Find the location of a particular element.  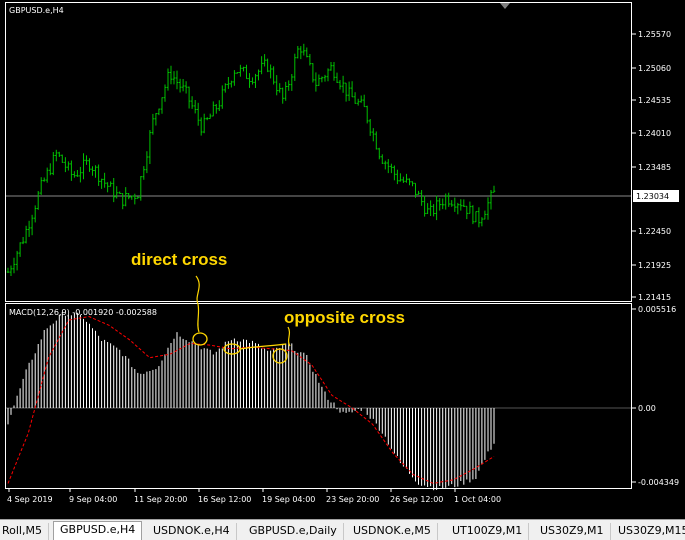

current-price-label: 1.23034 is located at coordinates (652, 196).